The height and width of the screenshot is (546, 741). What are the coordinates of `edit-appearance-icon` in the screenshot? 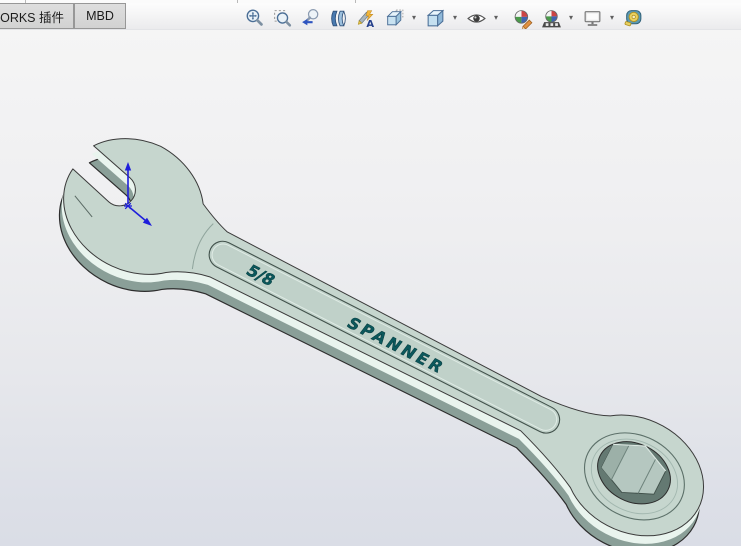 It's located at (523, 19).